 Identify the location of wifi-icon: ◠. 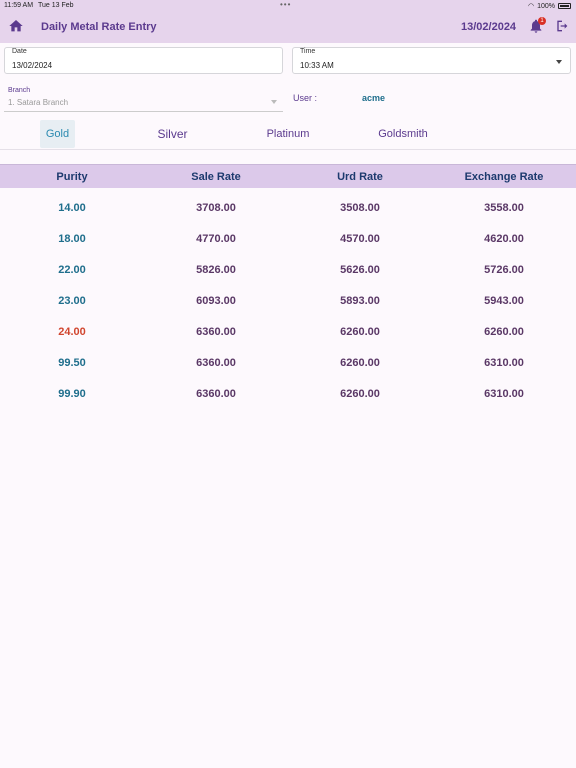
(531, 6).